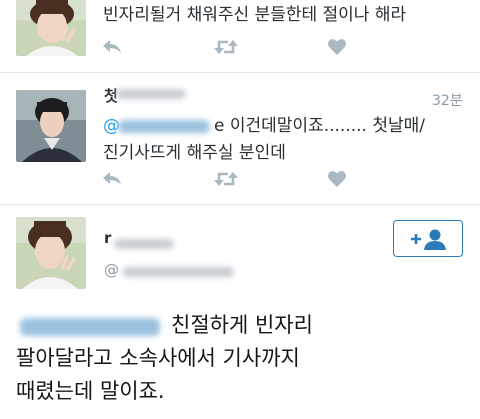 The width and height of the screenshot is (480, 419). Describe the element at coordinates (107, 238) in the screenshot. I see `user-name: r` at that location.